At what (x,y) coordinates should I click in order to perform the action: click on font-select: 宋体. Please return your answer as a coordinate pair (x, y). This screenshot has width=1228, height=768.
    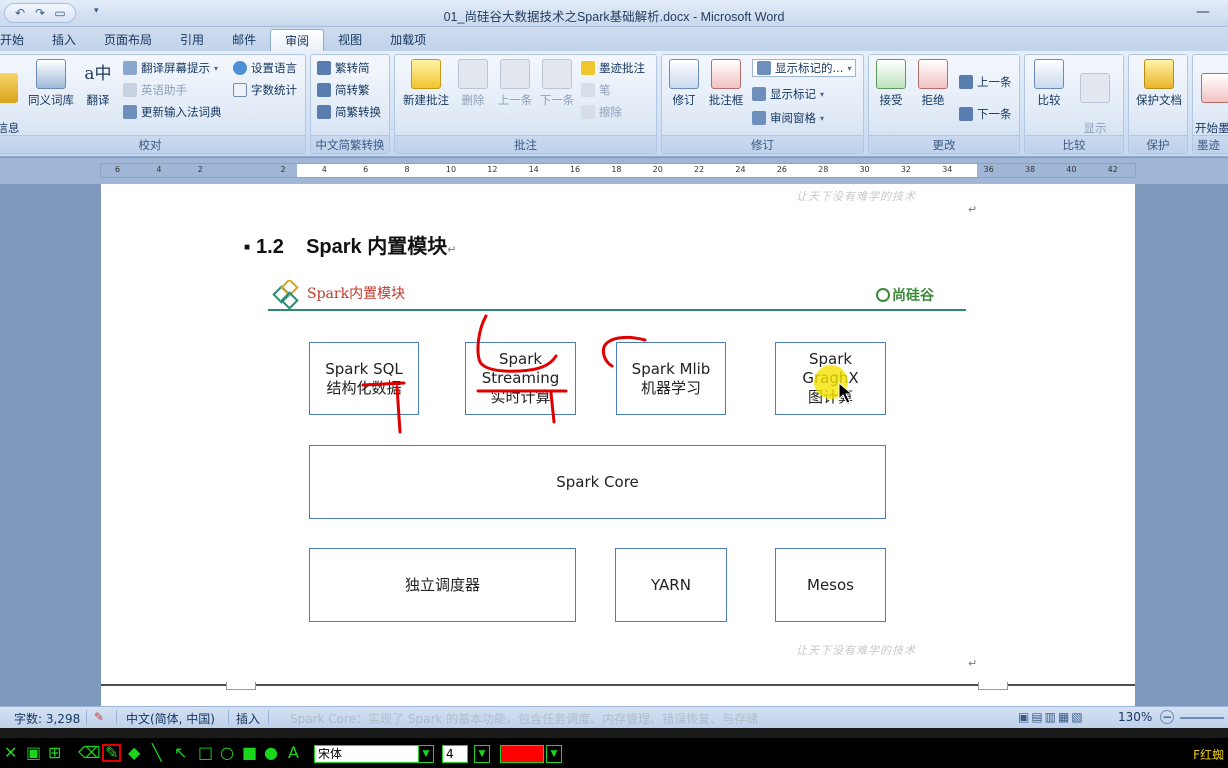
    Looking at the image, I should click on (367, 754).